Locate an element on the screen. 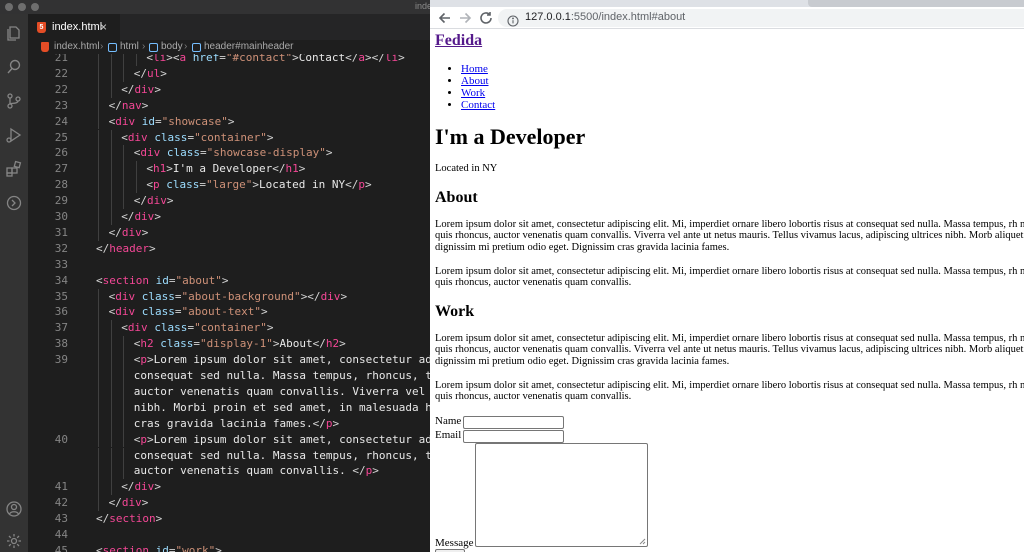 The image size is (1024, 552). line-number: 36 is located at coordinates (61, 312).